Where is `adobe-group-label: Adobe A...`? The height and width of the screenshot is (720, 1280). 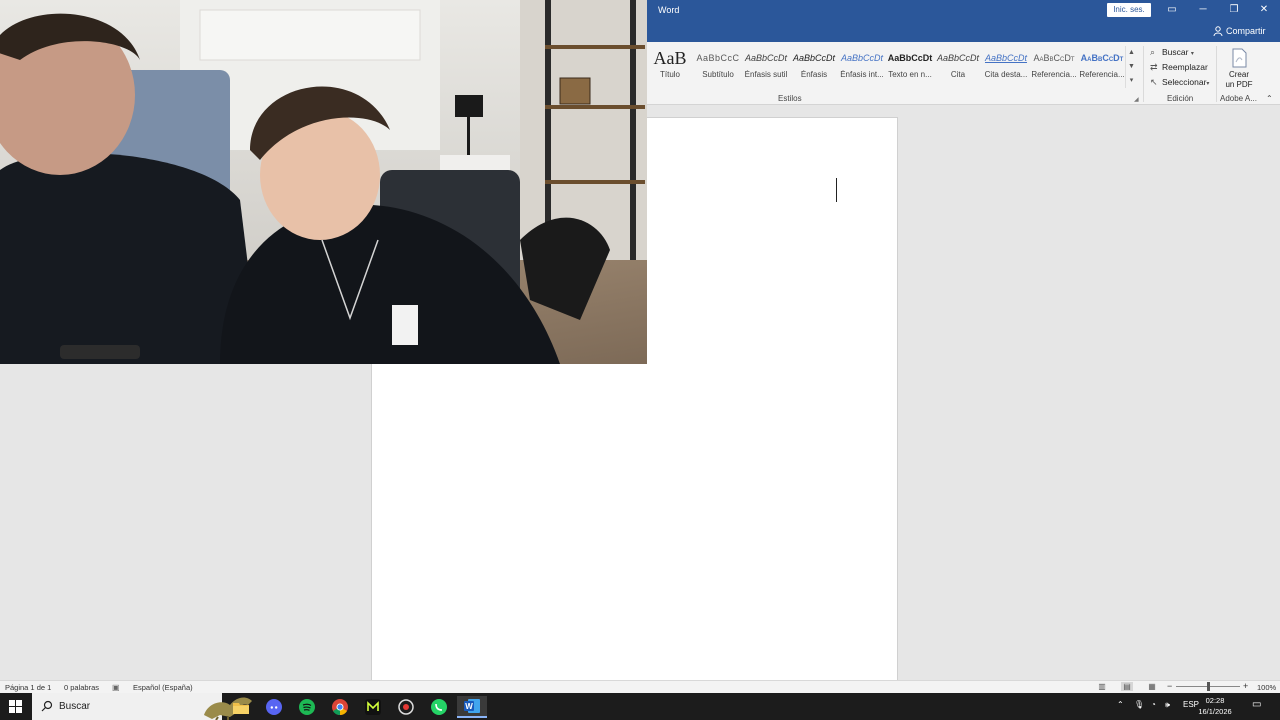 adobe-group-label: Adobe A... is located at coordinates (1238, 98).